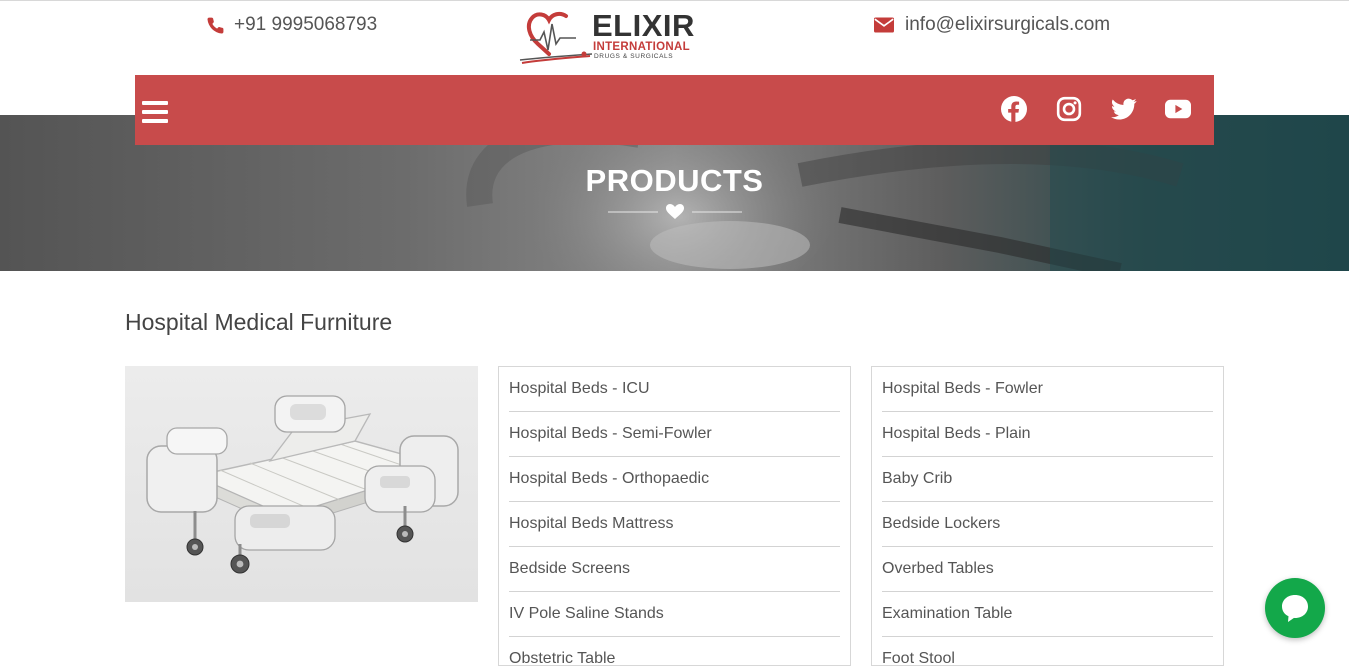  I want to click on list-item: Bedside Screens, so click(674, 569).